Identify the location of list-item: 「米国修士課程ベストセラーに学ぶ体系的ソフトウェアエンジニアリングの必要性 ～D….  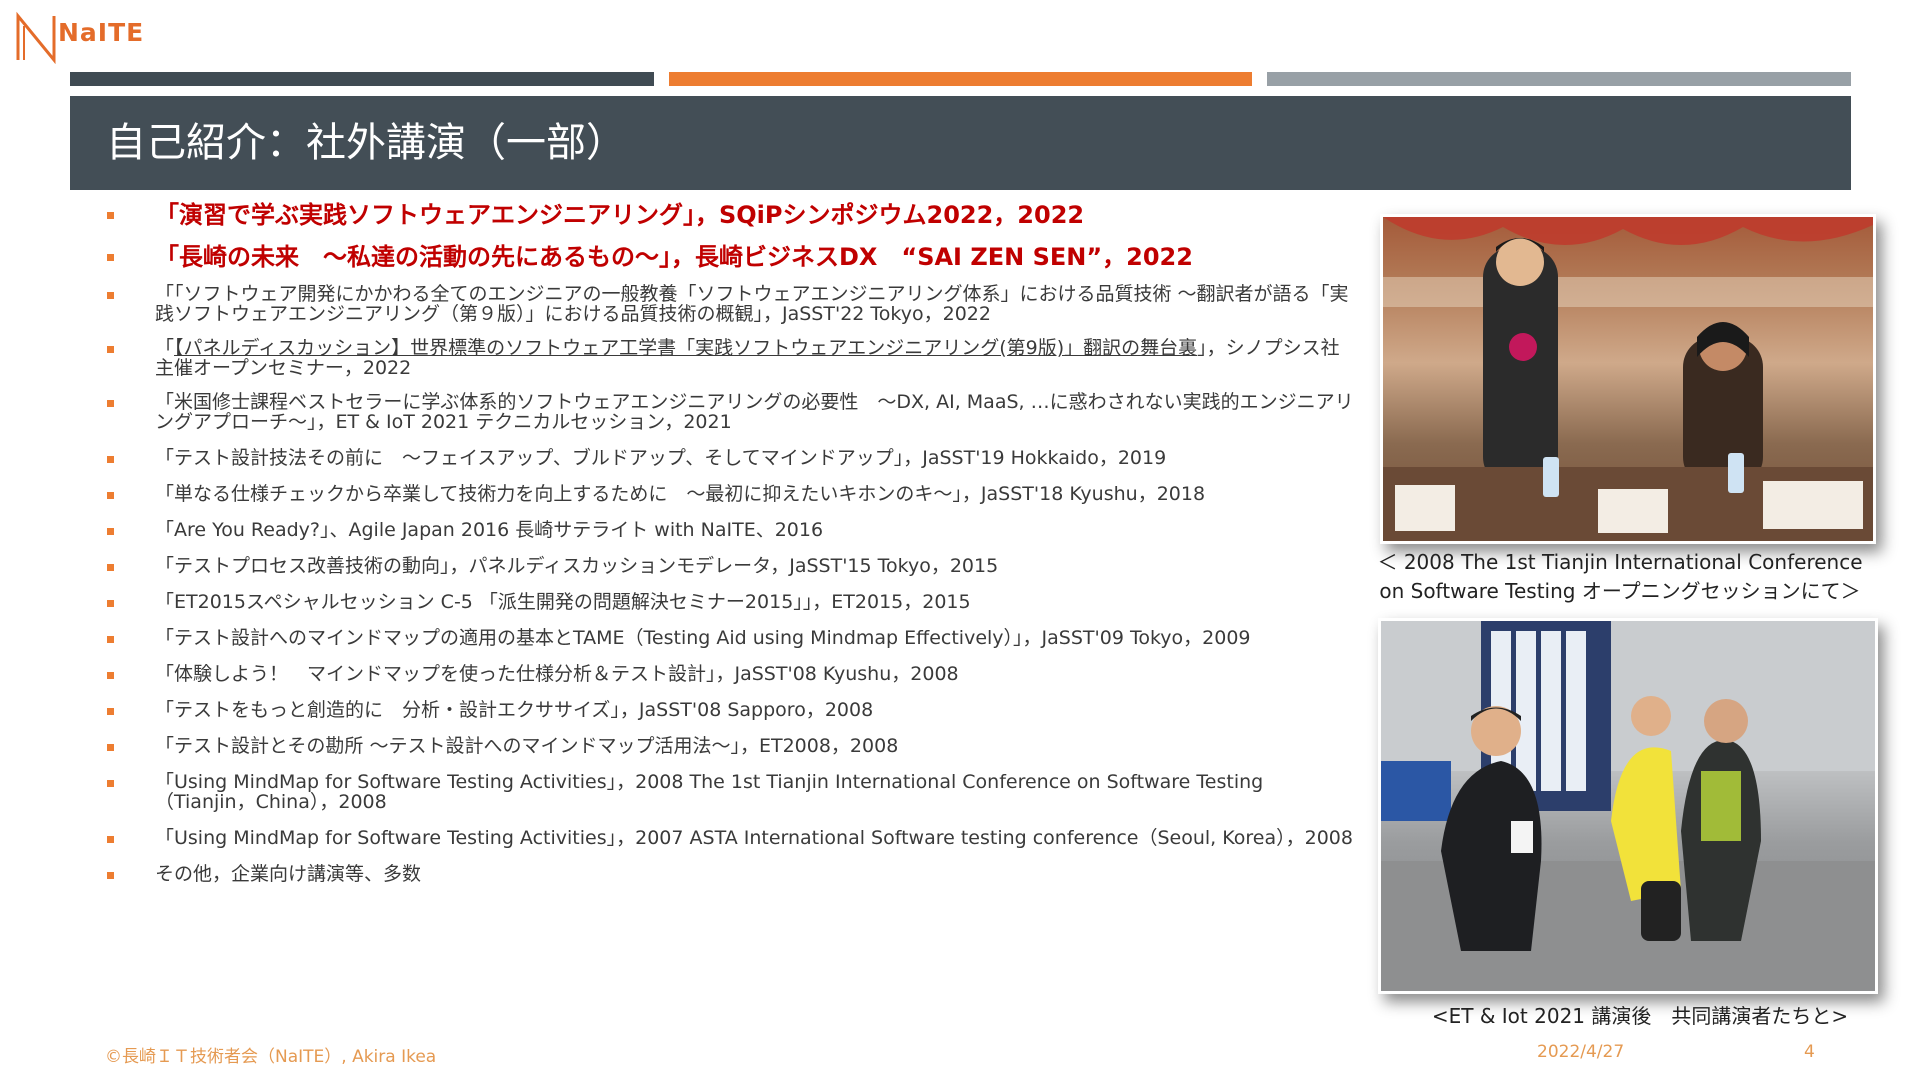
(730, 412).